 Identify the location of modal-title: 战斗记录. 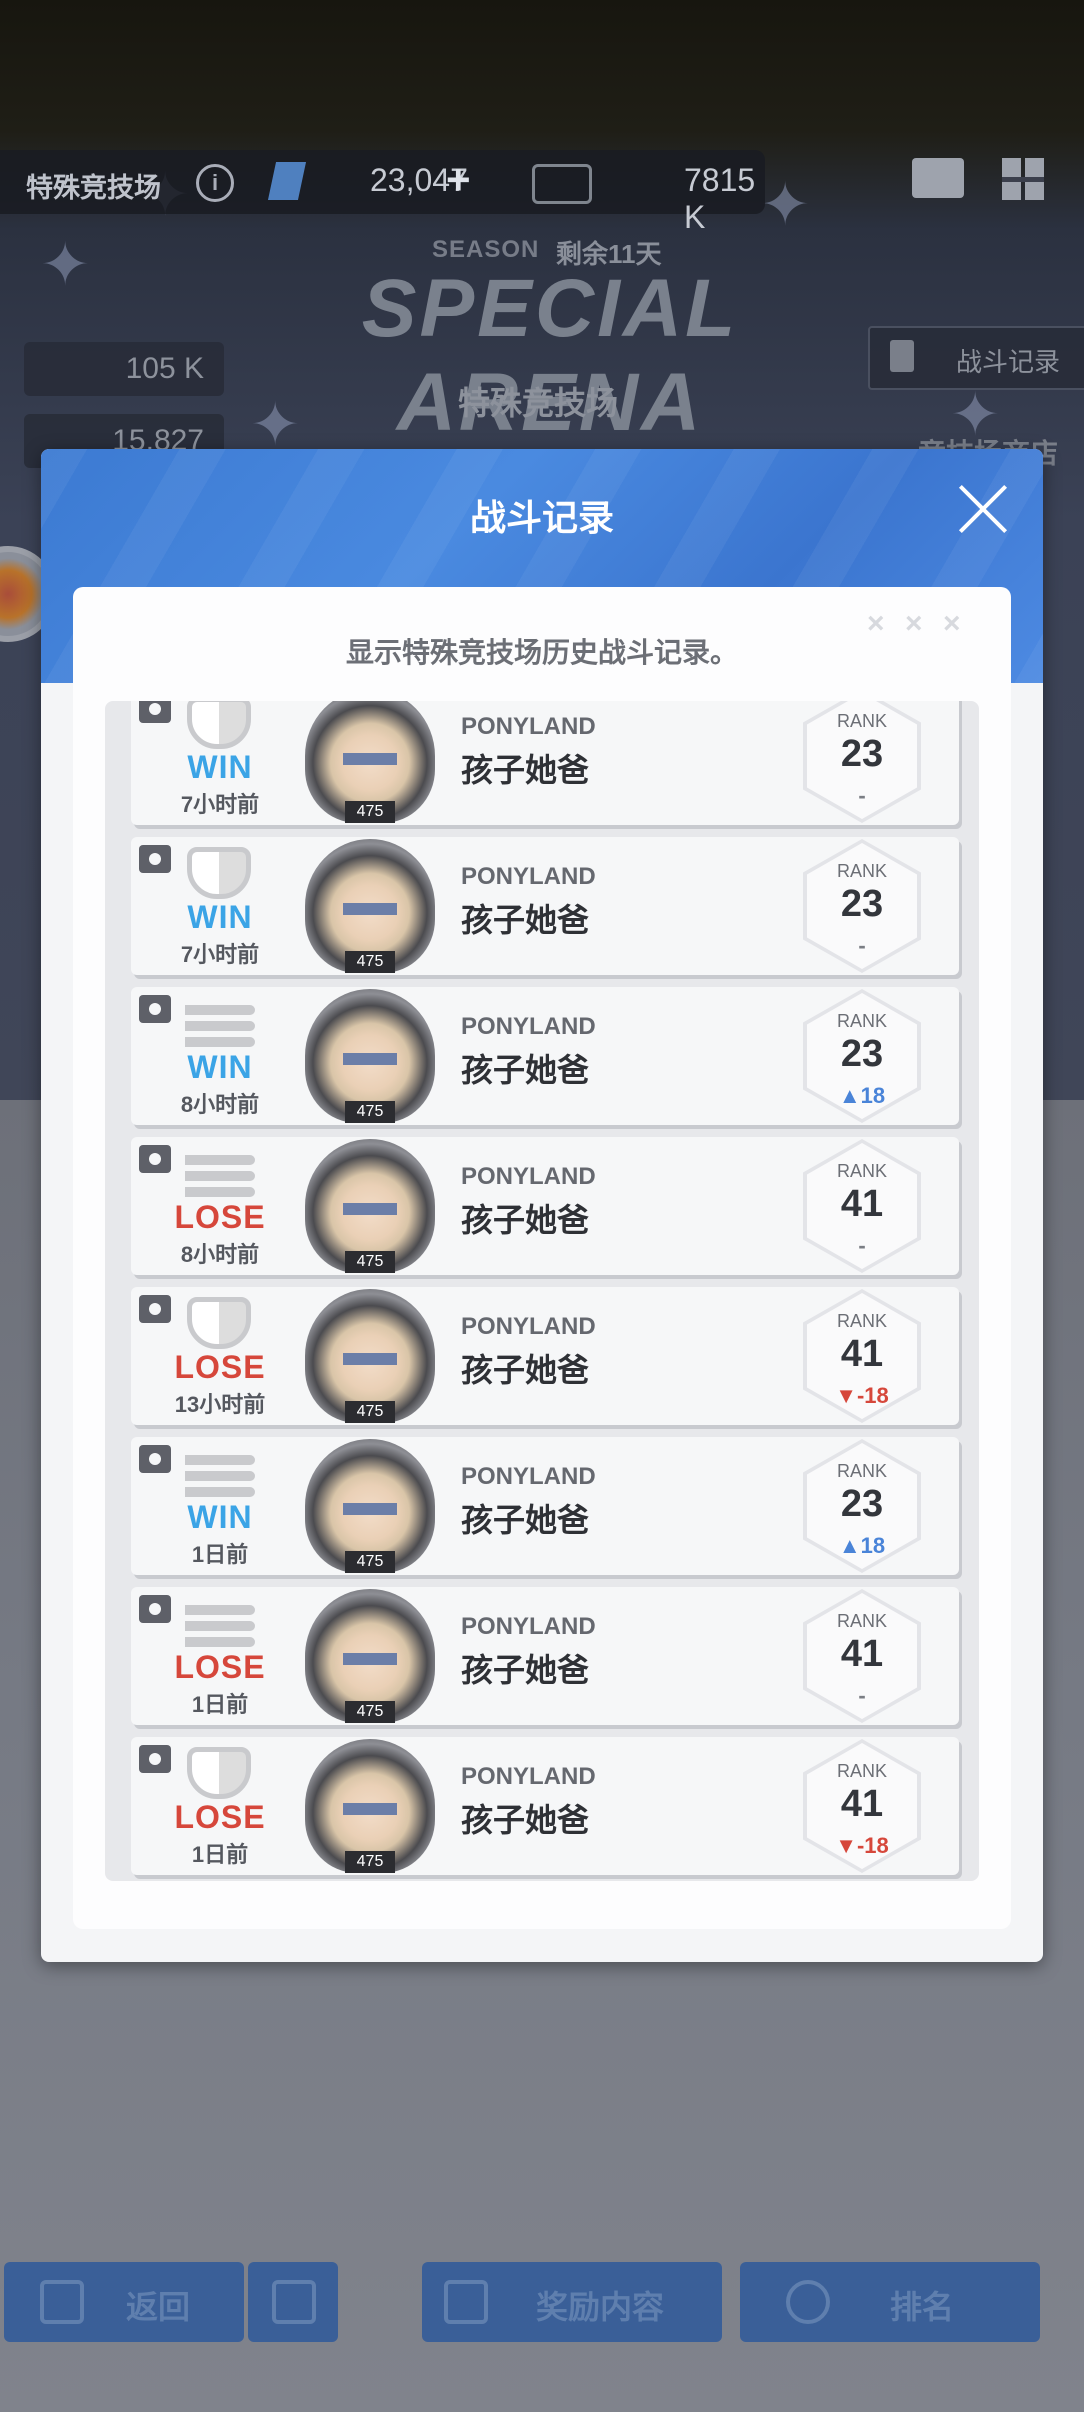
(541, 517).